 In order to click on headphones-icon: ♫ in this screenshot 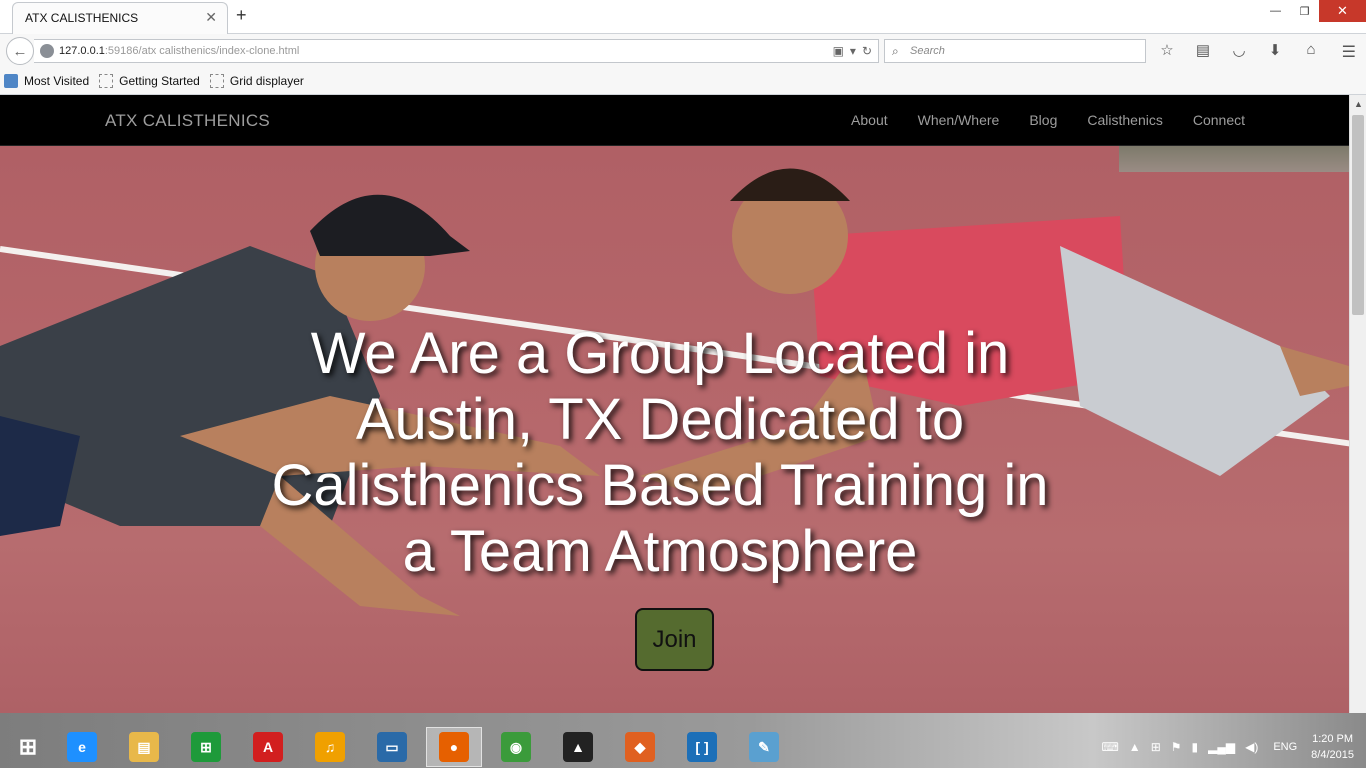, I will do `click(330, 747)`.